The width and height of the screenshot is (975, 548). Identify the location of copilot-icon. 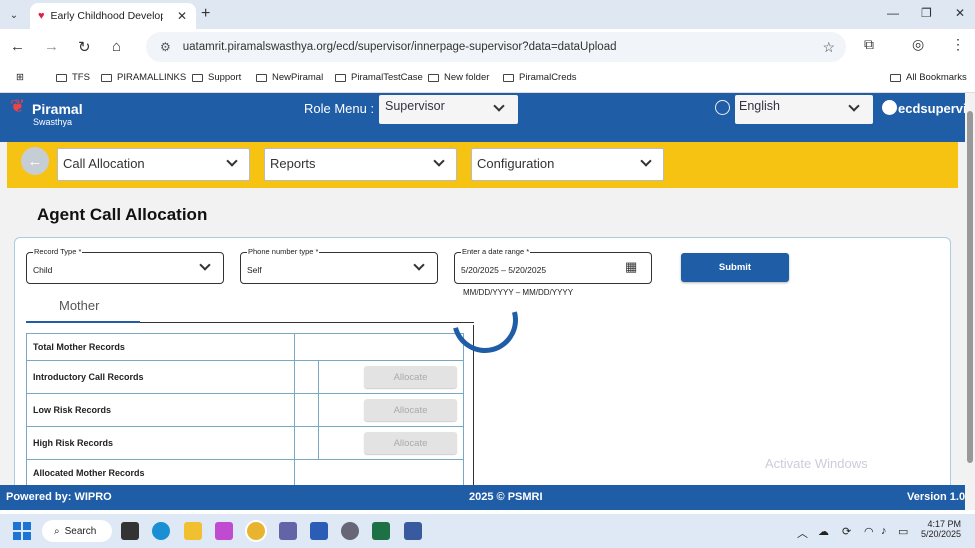
(224, 531).